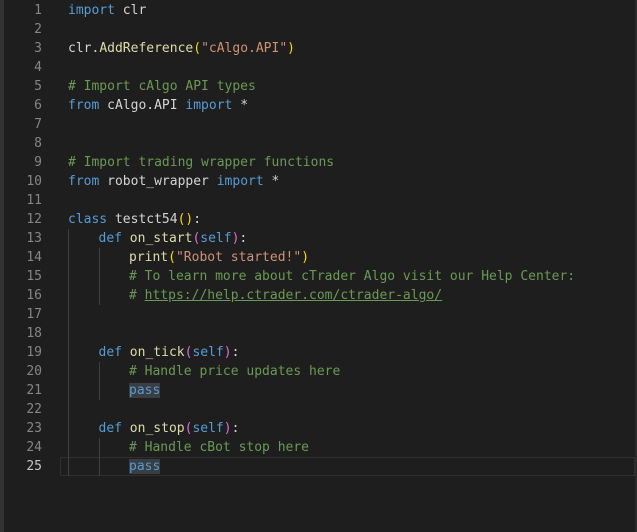 This screenshot has height=532, width=637. I want to click on code-line: 20 # Handle price updates here, so click(317, 371).